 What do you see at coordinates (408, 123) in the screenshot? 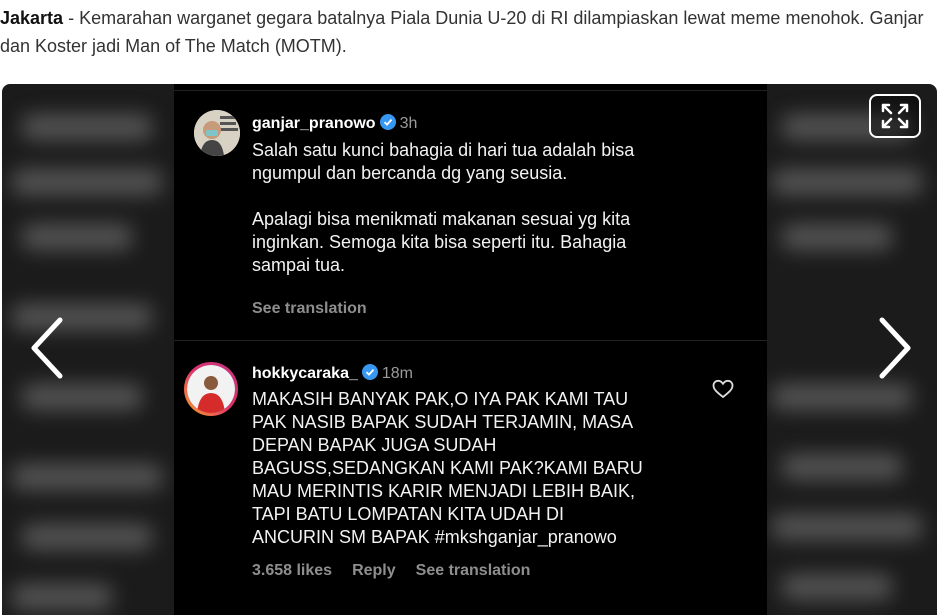
I see `comment-time: 3h` at bounding box center [408, 123].